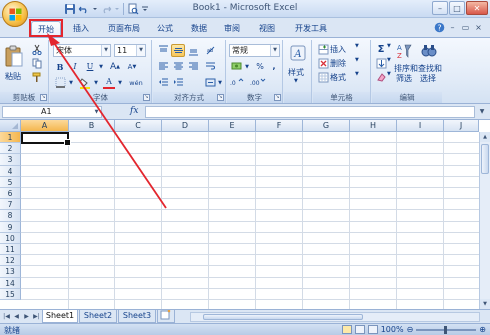 The width and height of the screenshot is (490, 335). What do you see at coordinates (178, 50) in the screenshot?
I see `align-middle-icon` at bounding box center [178, 50].